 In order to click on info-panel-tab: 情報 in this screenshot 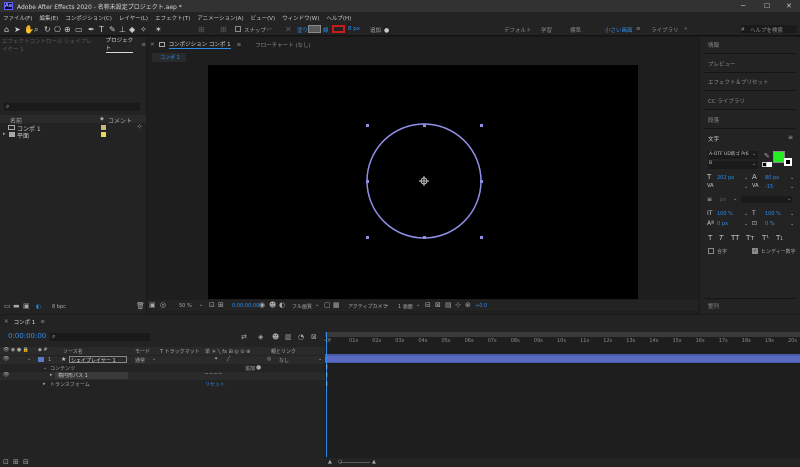, I will do `click(713, 45)`.